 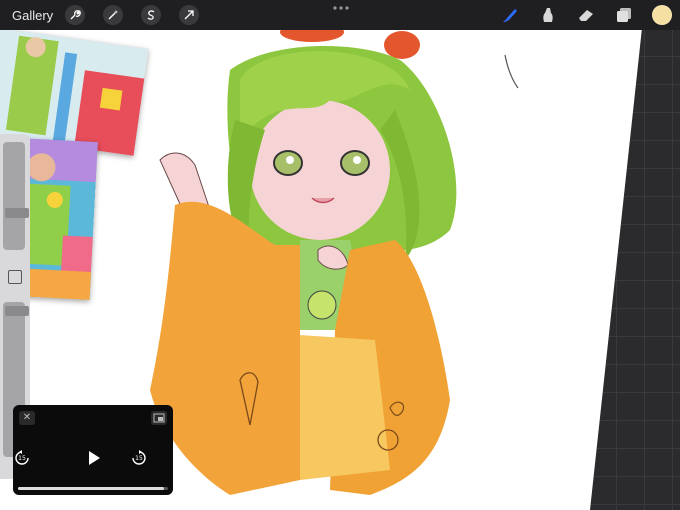 I want to click on color-picker-swatch, so click(x=662, y=15).